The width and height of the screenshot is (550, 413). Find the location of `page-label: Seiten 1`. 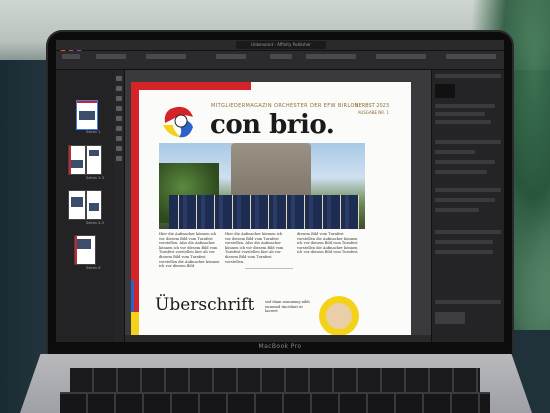

page-label: Seiten 1 is located at coordinates (93, 132).